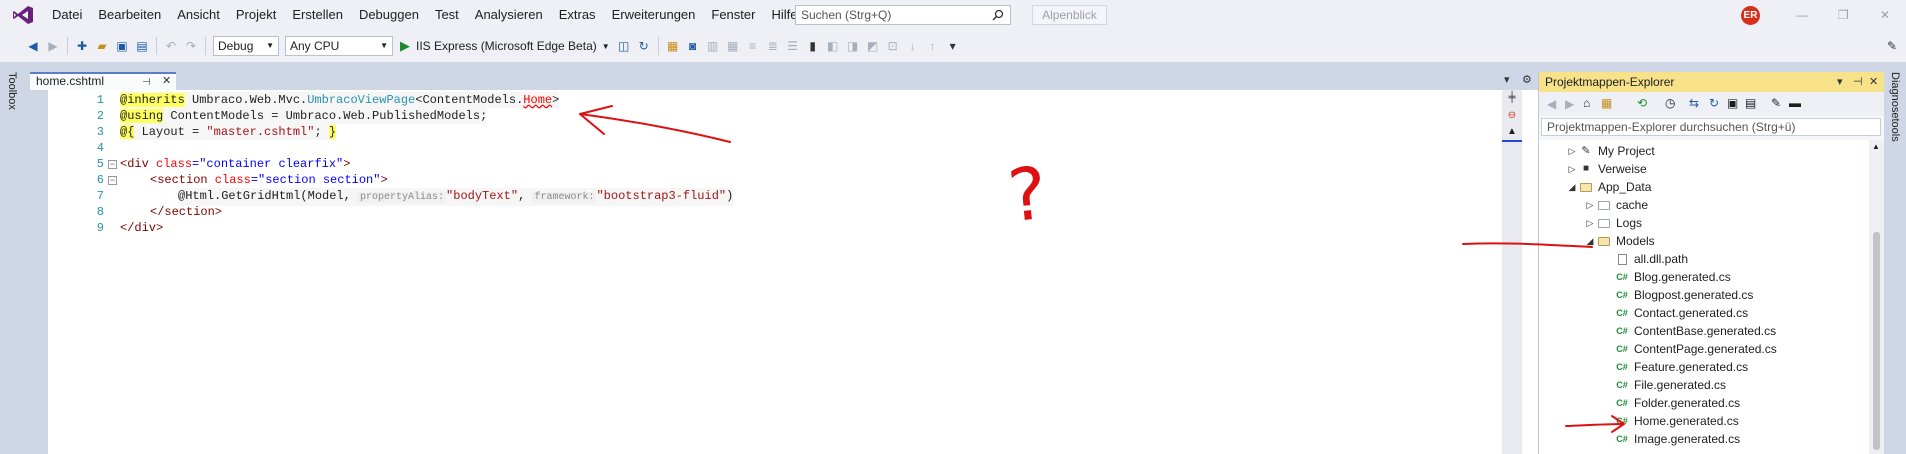 The image size is (1906, 454). Describe the element at coordinates (873, 46) in the screenshot. I see `bookmark-clear-icon: ◩` at that location.